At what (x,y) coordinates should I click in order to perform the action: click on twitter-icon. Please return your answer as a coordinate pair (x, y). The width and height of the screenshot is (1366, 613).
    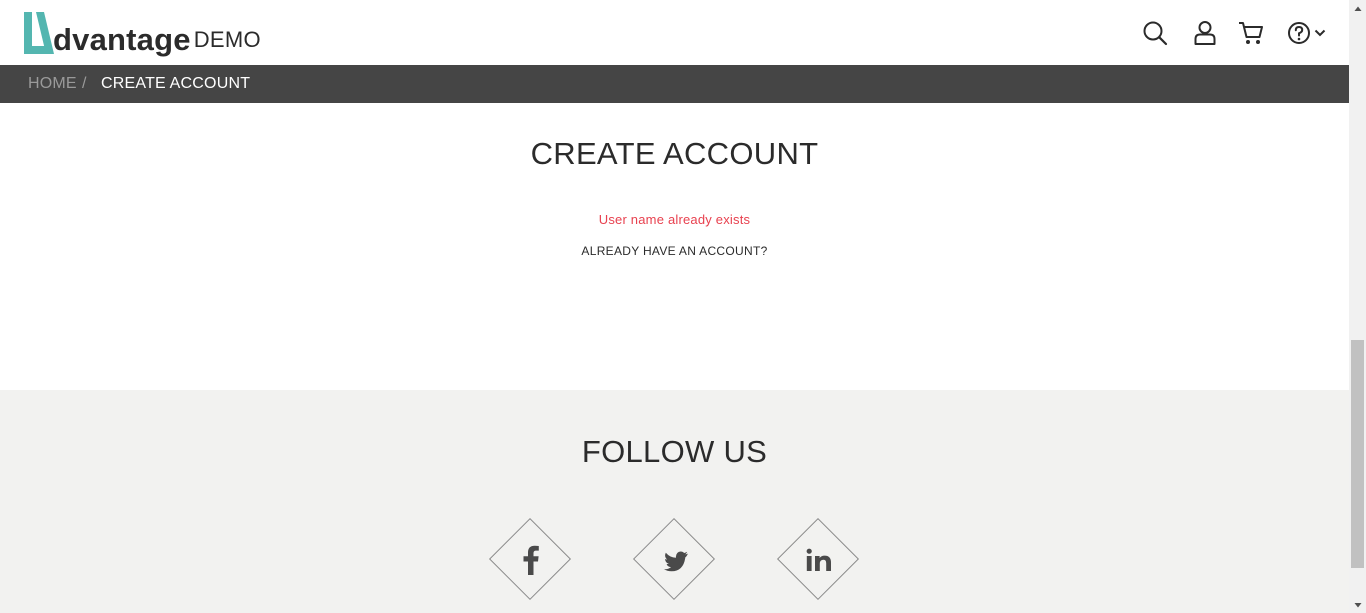
    Looking at the image, I should click on (675, 561).